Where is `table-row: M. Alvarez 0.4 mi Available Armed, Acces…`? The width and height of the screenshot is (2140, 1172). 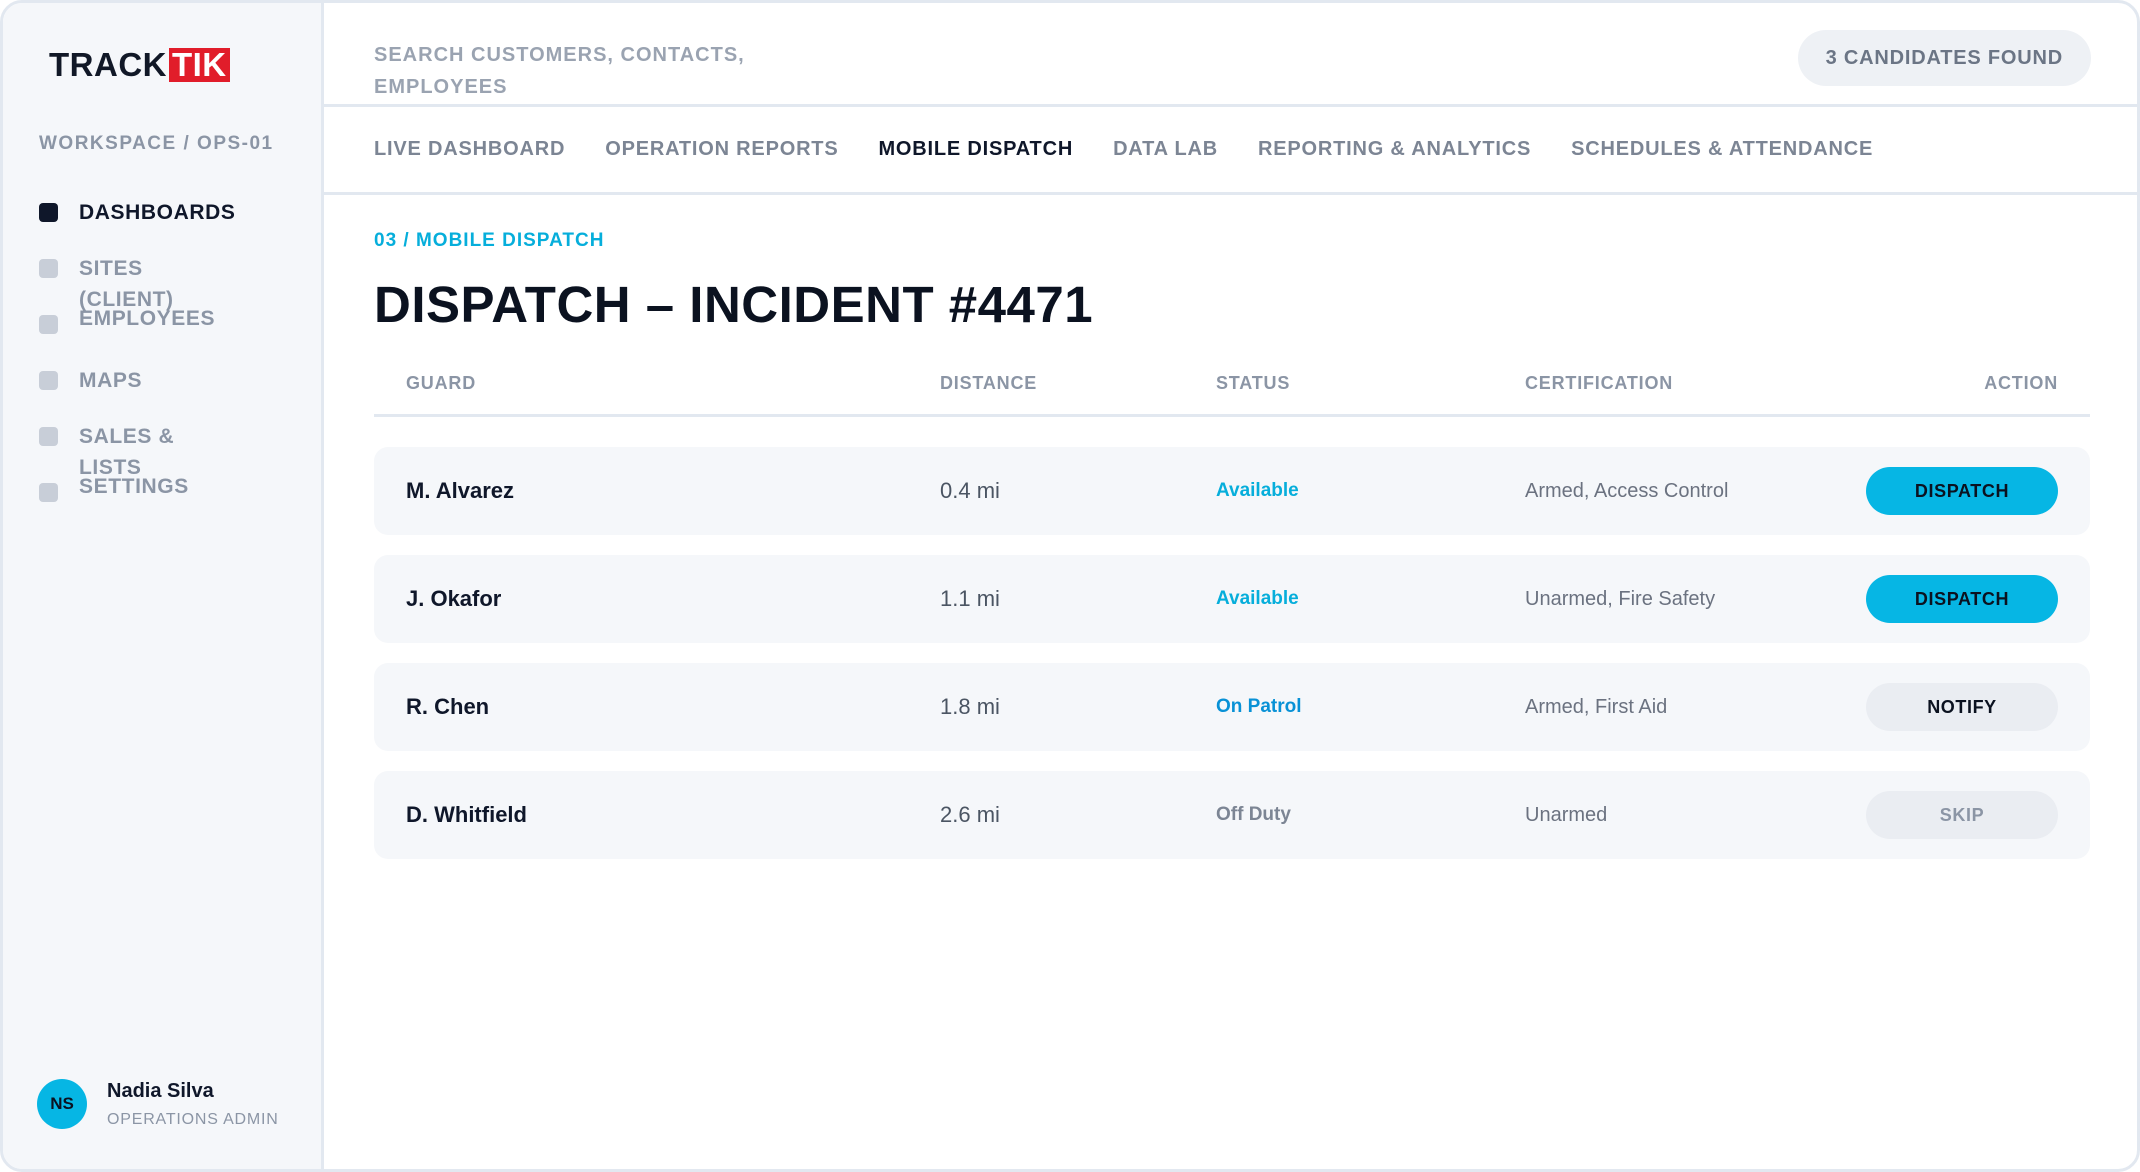
table-row: M. Alvarez 0.4 mi Available Armed, Acces… is located at coordinates (1232, 491).